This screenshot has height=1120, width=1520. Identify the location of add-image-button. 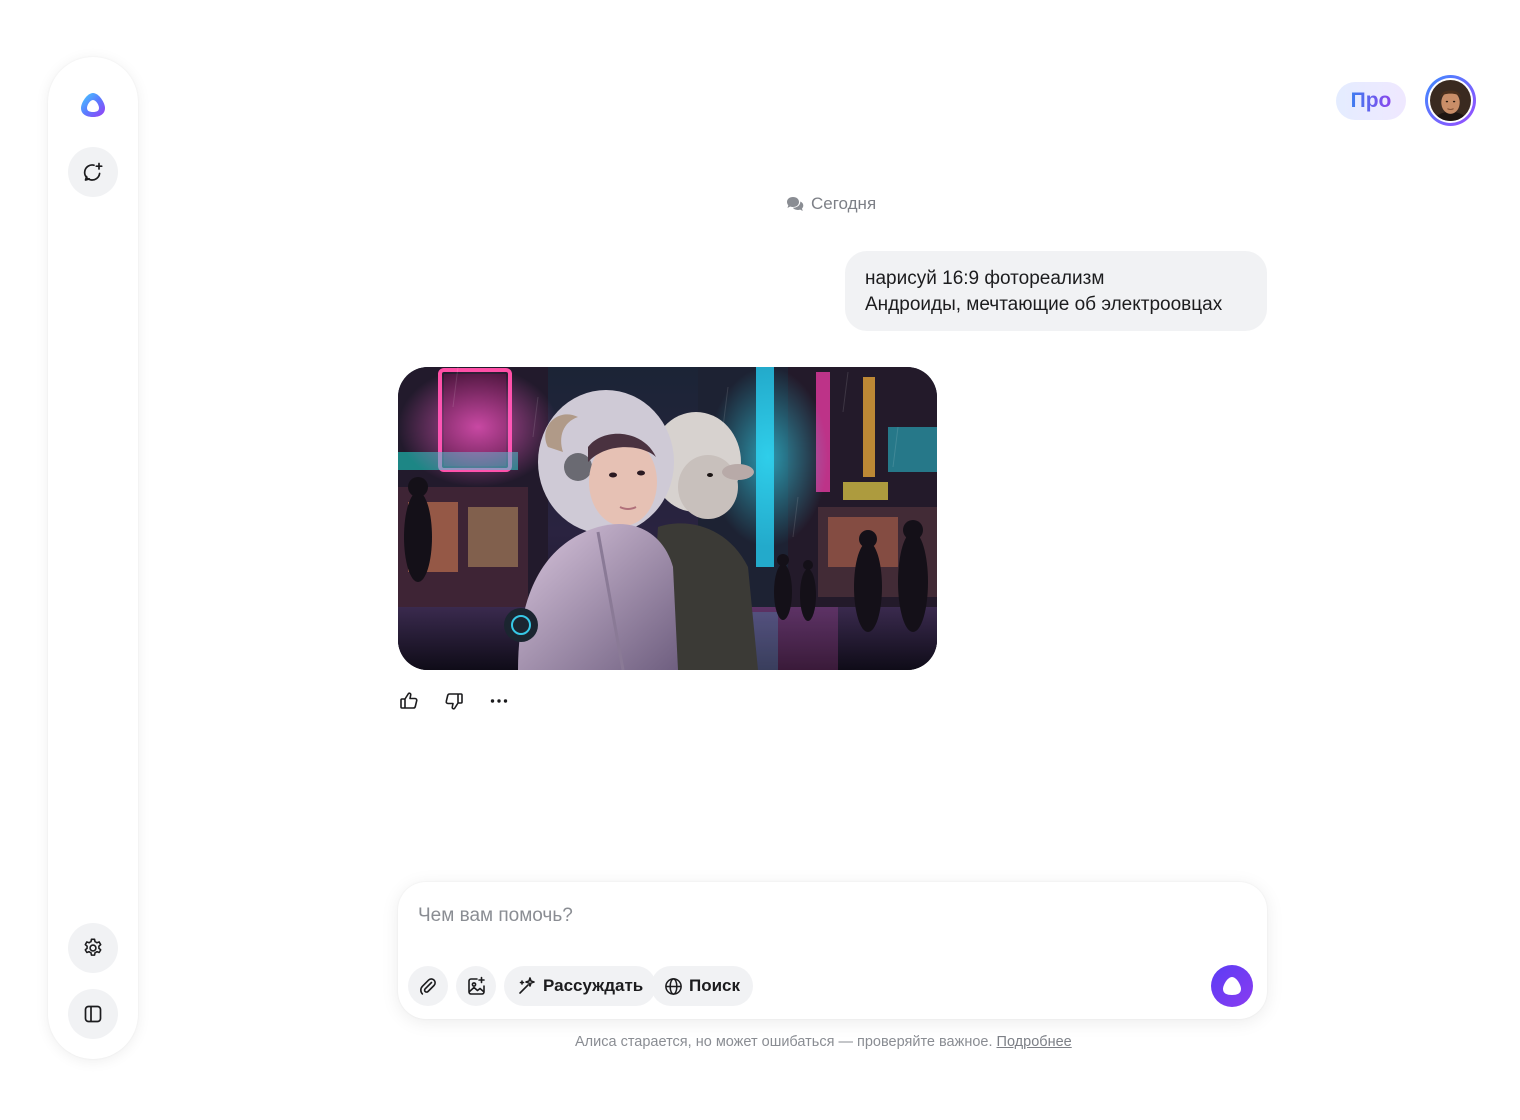
(476, 986).